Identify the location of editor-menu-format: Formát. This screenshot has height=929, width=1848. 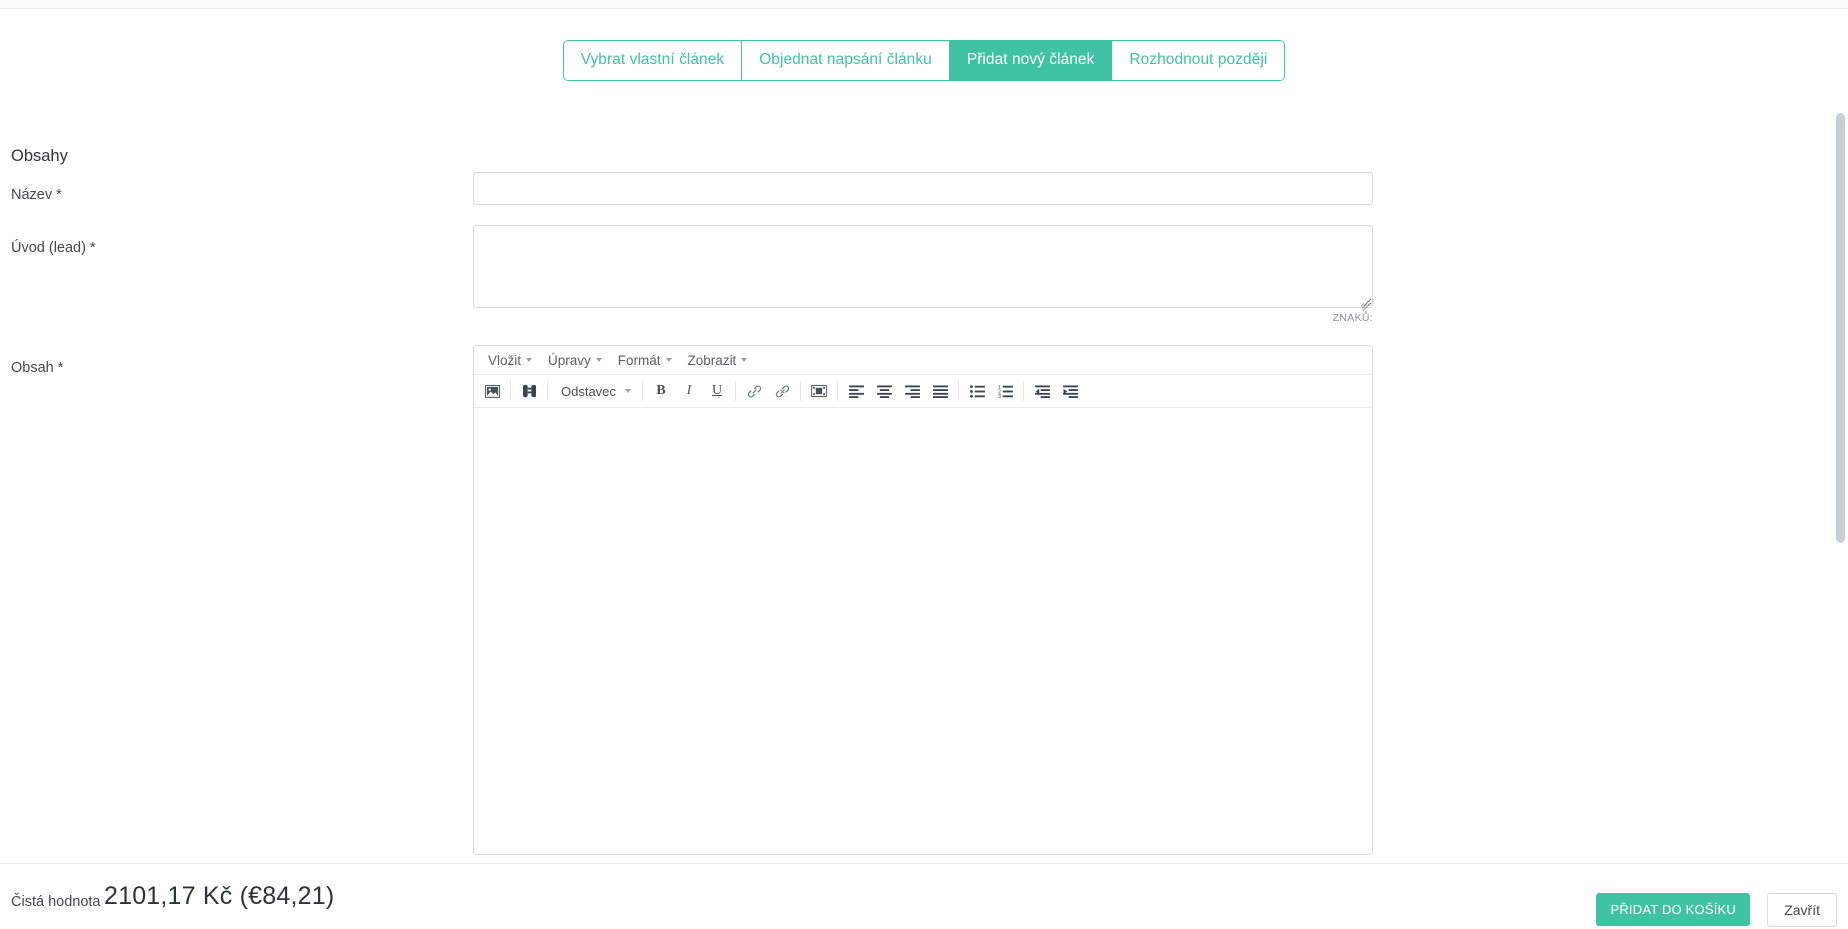
(645, 360).